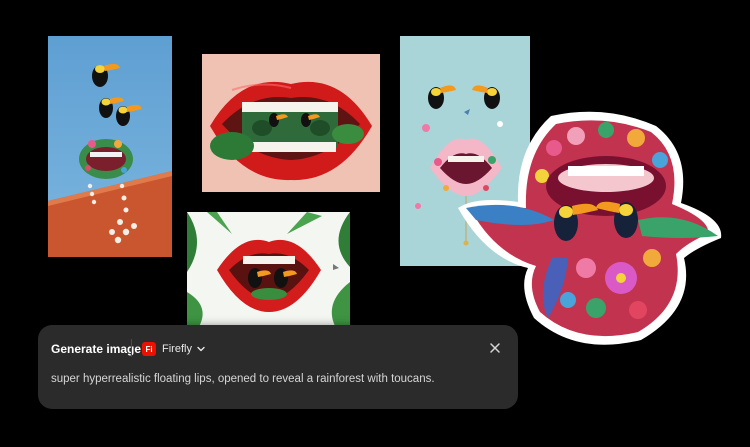 The image size is (750, 447). I want to click on firefly-logo-icon: Fi, so click(149, 349).